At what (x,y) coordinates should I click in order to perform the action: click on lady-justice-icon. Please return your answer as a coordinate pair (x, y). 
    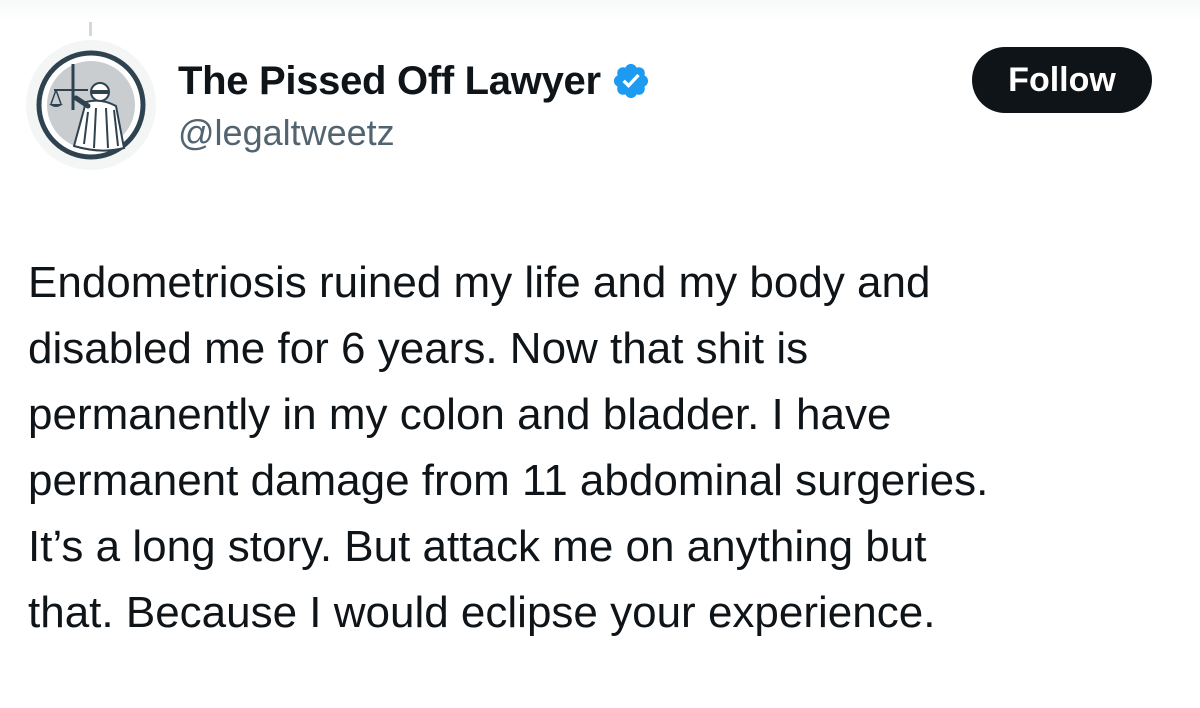
    Looking at the image, I should click on (91, 105).